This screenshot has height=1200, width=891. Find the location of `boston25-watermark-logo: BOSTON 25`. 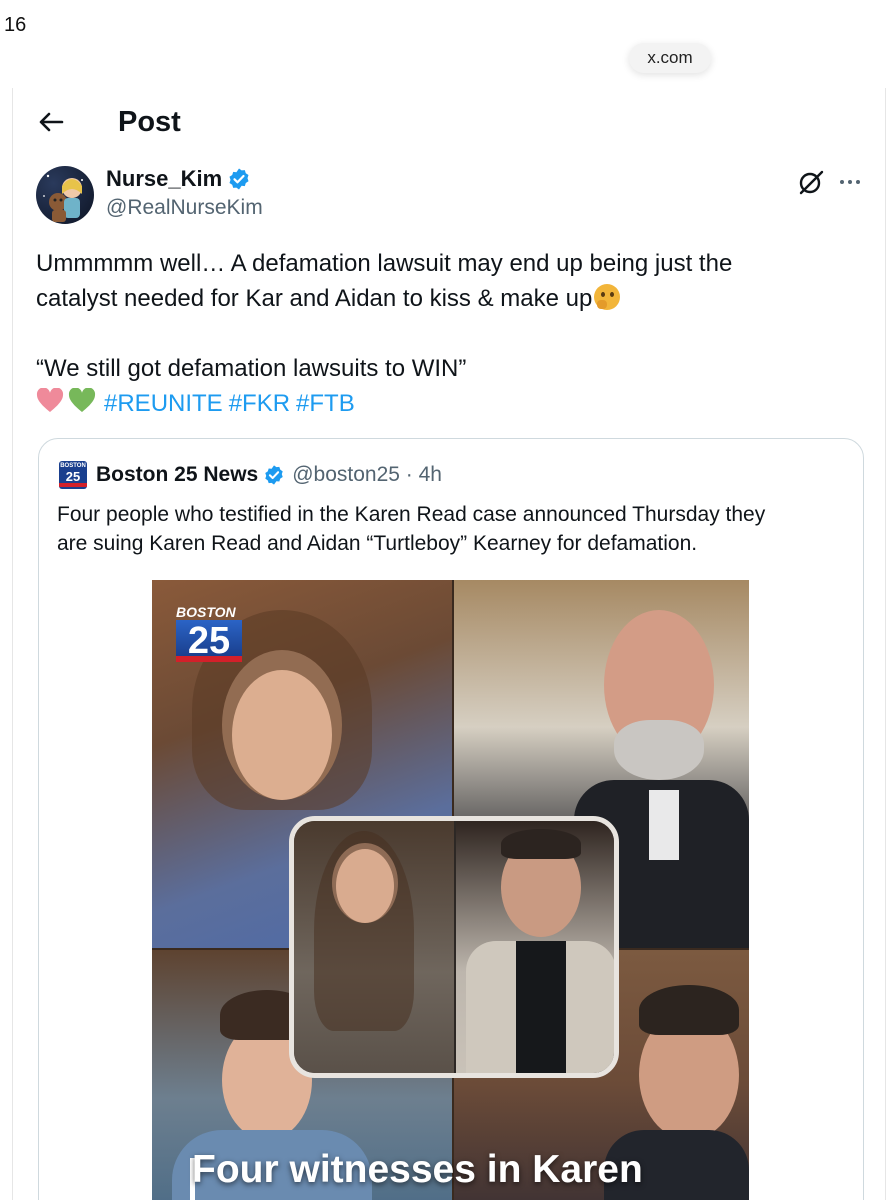

boston25-watermark-logo: BOSTON 25 is located at coordinates (211, 637).